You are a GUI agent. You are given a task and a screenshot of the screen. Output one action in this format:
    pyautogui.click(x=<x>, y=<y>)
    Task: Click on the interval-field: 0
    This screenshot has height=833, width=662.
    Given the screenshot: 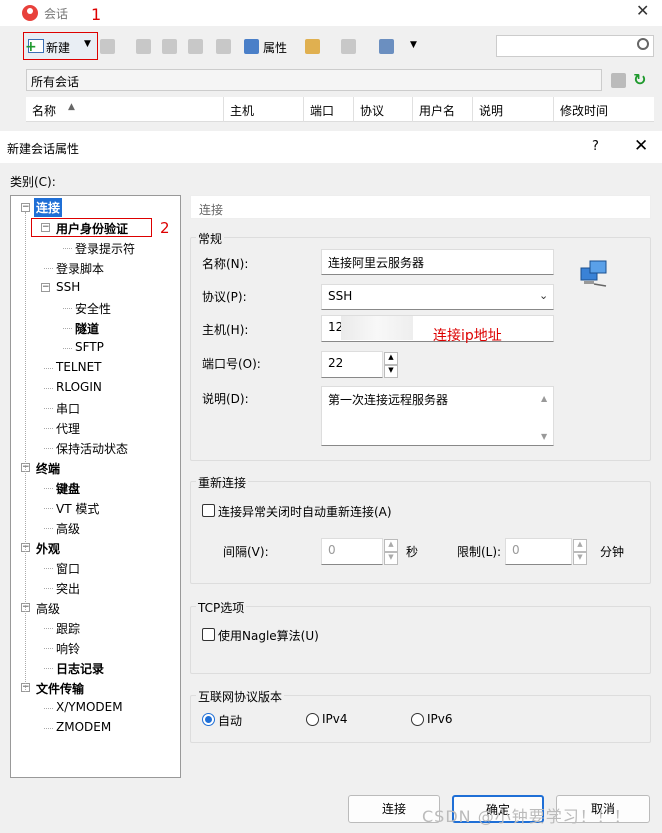 What is the action you would take?
    pyautogui.click(x=352, y=551)
    